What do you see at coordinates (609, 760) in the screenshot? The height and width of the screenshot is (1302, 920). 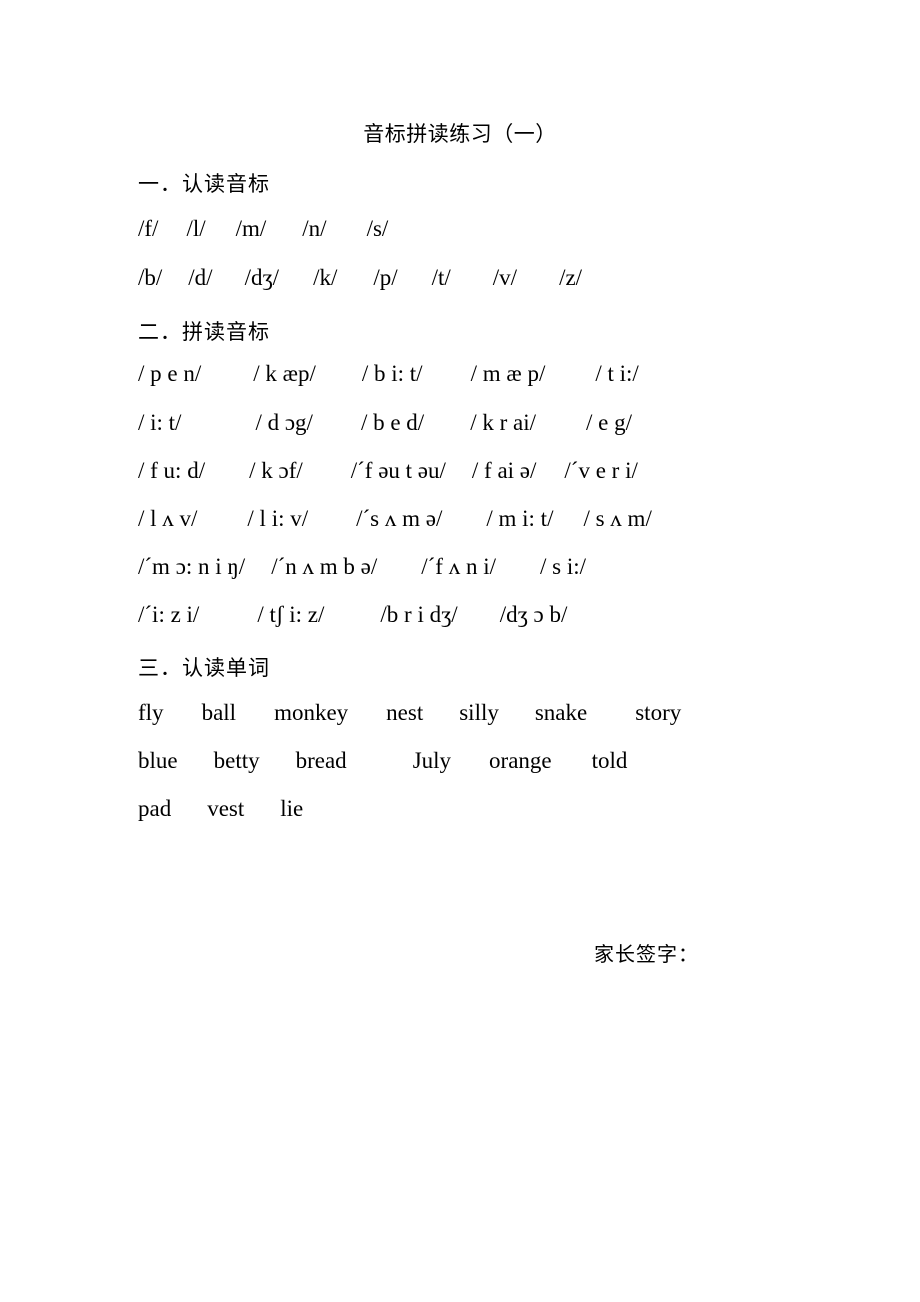 I see `vocabulary-word: told` at bounding box center [609, 760].